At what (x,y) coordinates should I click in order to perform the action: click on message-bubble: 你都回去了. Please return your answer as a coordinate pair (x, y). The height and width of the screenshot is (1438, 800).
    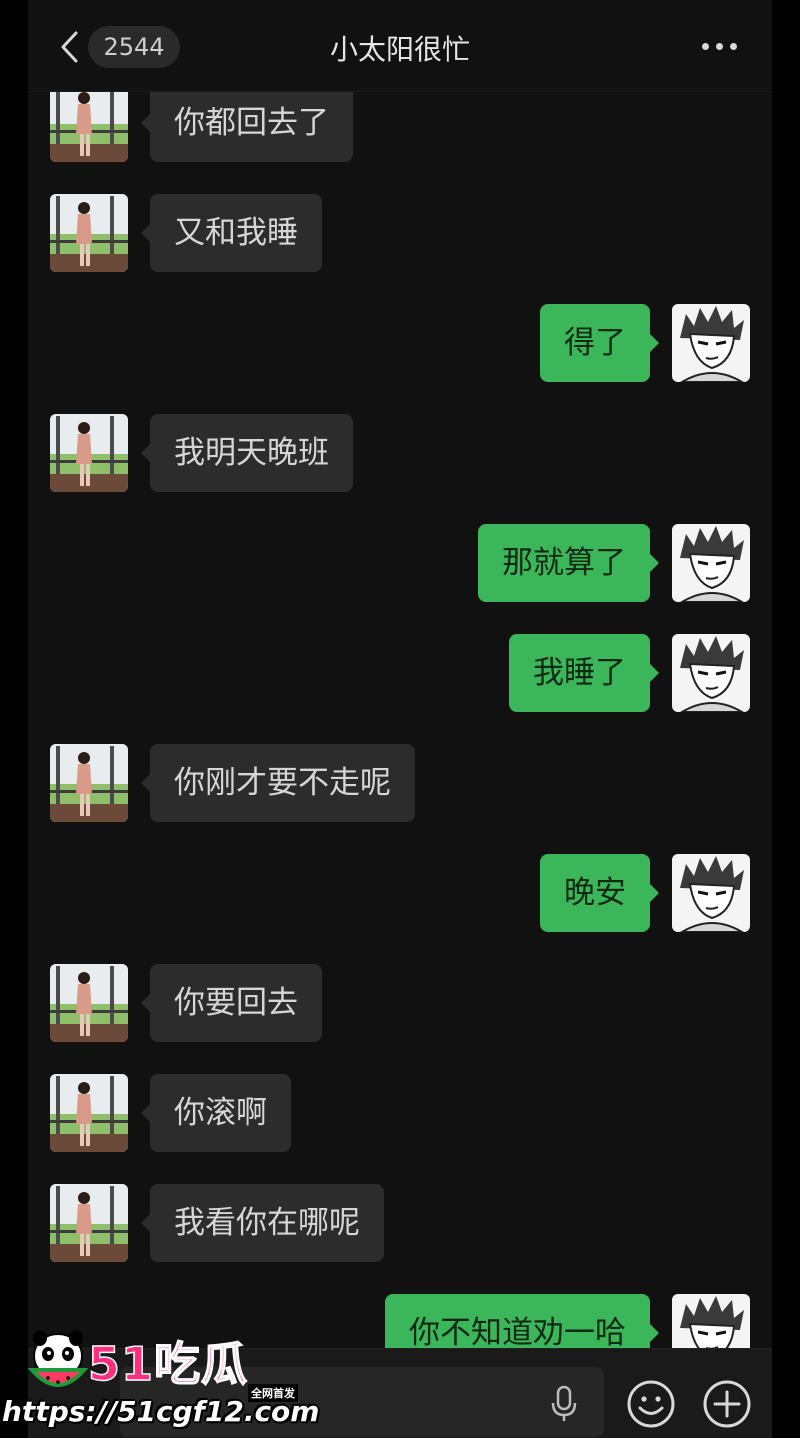
    Looking at the image, I should click on (247, 123).